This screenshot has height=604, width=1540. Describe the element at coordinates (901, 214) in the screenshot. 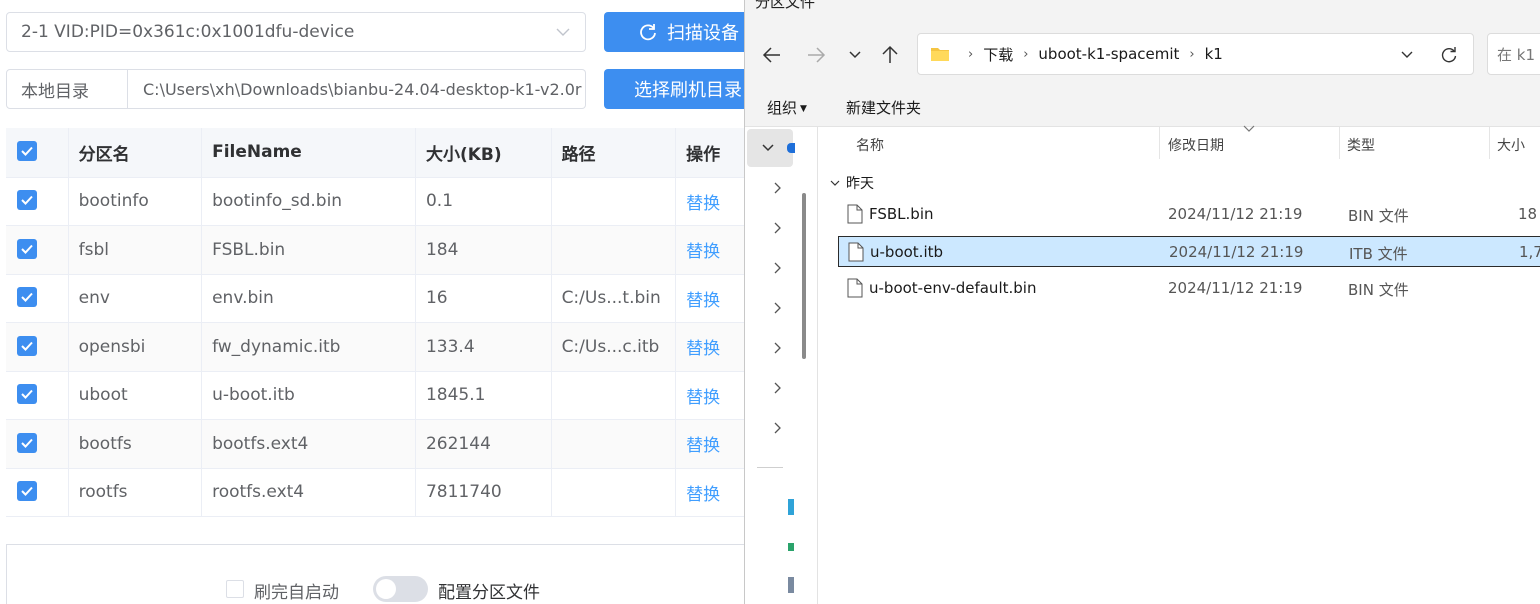

I see `file-name: FSBL.bin` at that location.